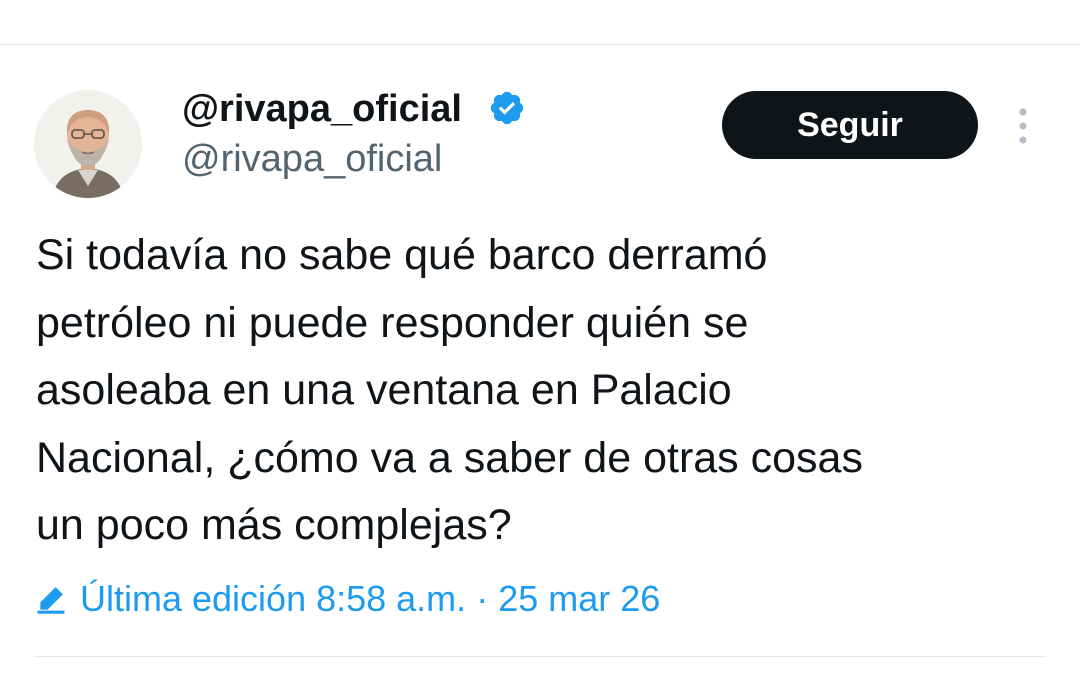  Describe the element at coordinates (850, 125) in the screenshot. I see `follow-button: Seguir` at that location.